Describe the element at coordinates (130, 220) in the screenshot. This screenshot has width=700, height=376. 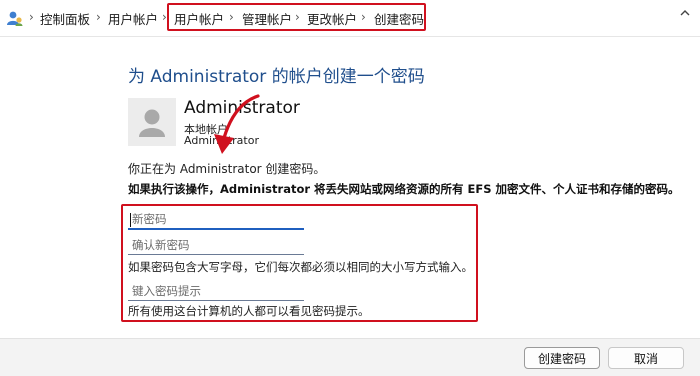
I see `text-cursor` at that location.